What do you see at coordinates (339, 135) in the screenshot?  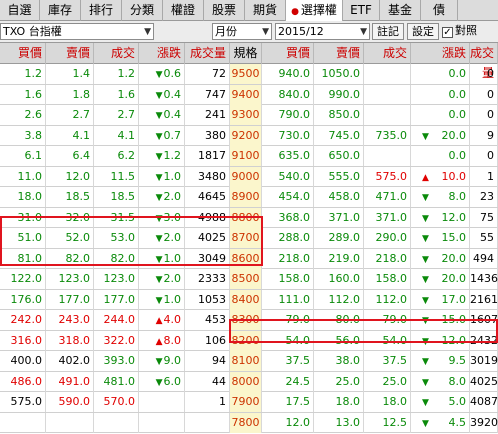 I see `put-cell: 745.0` at bounding box center [339, 135].